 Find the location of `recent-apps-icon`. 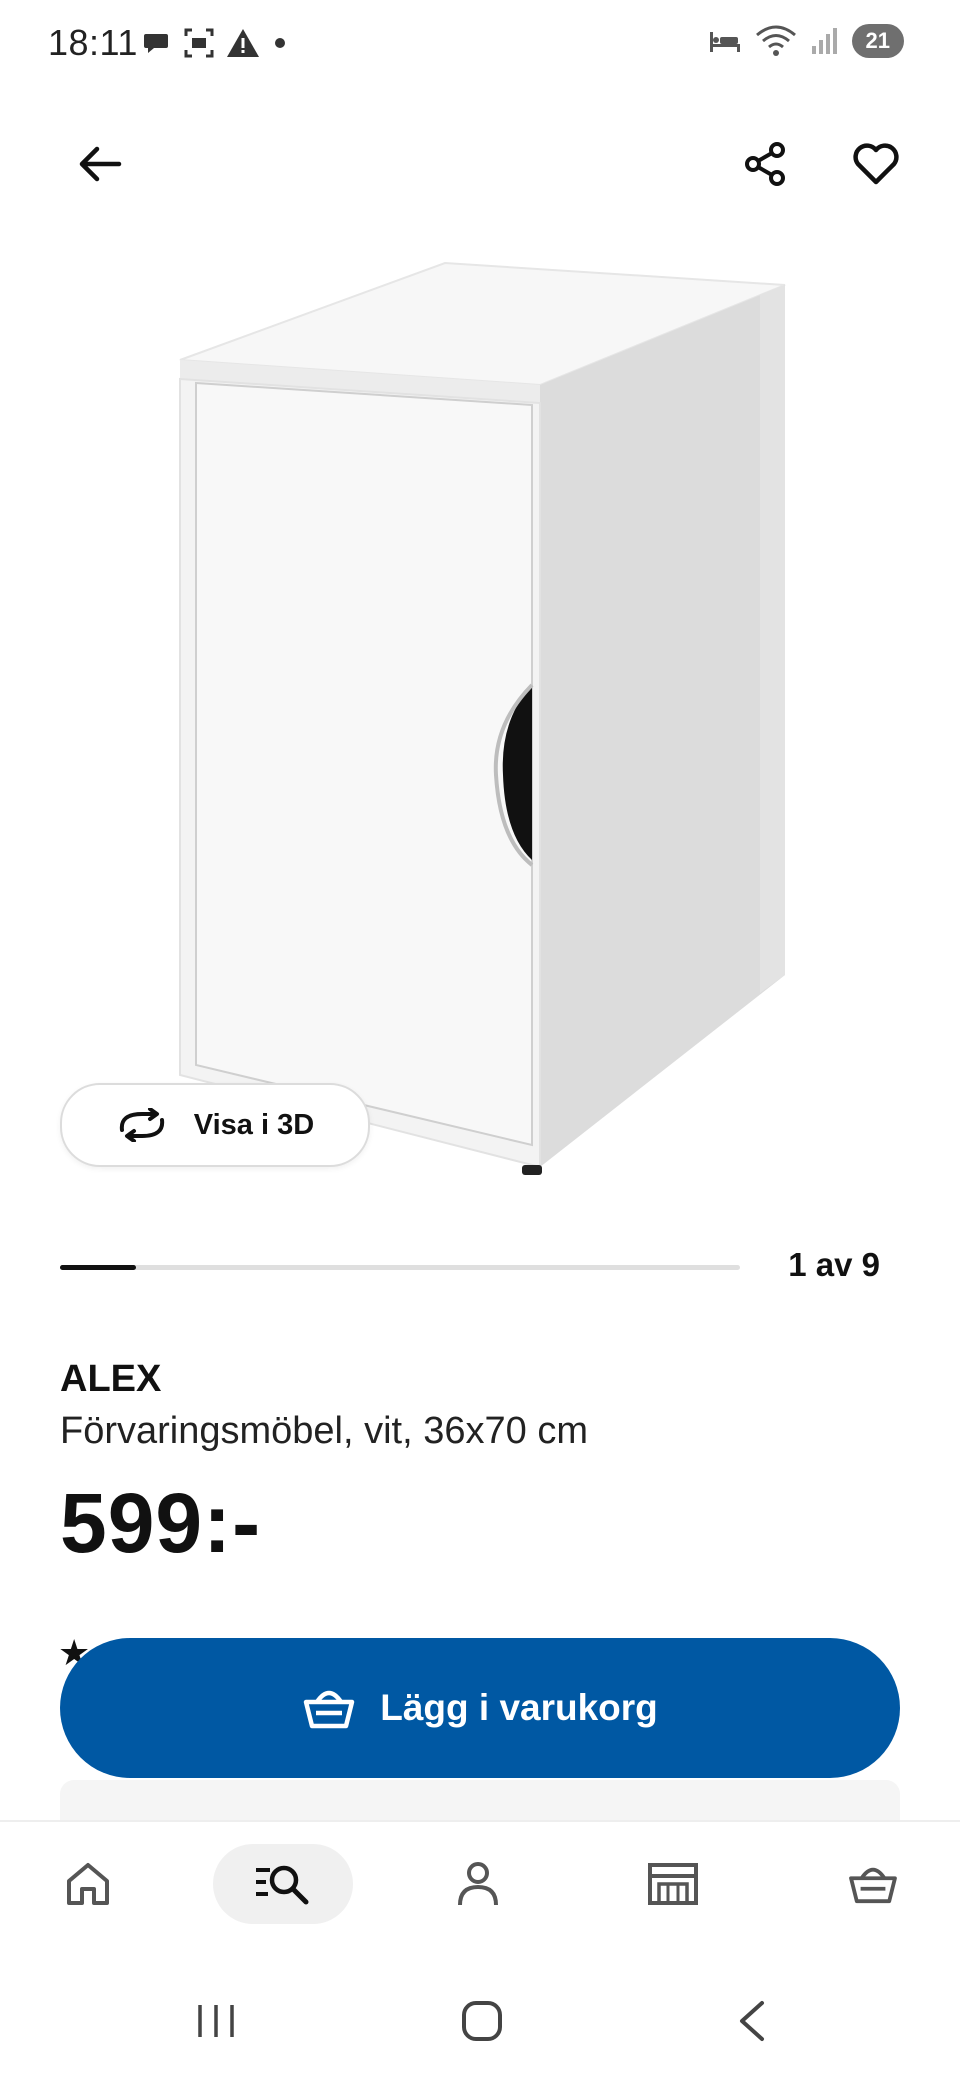

recent-apps-icon is located at coordinates (216, 2021).